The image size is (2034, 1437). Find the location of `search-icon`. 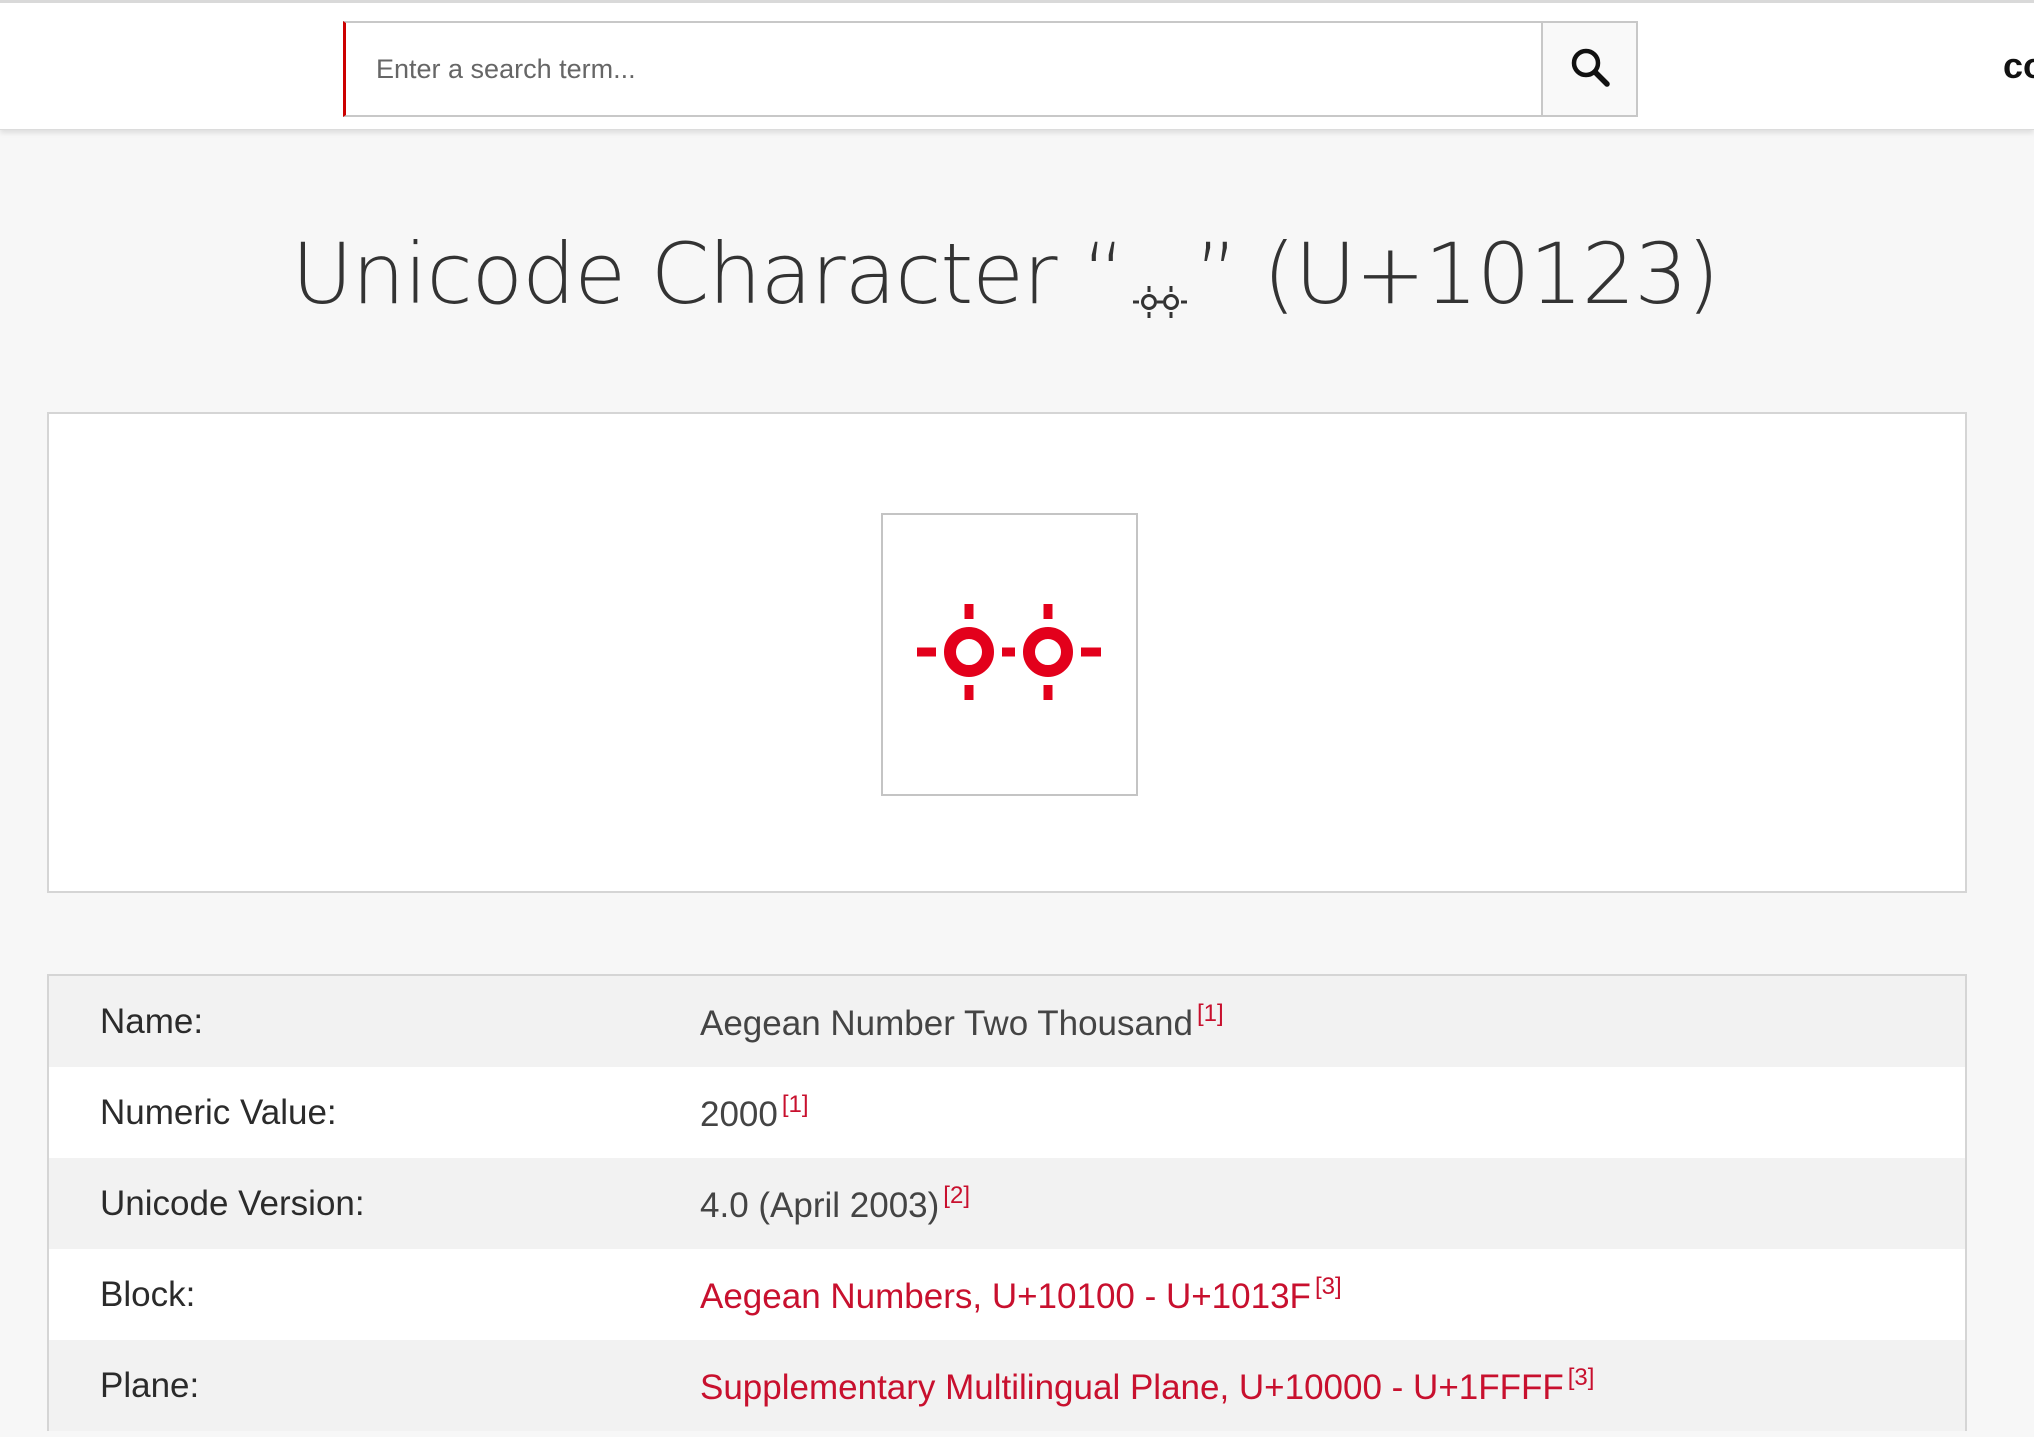

search-icon is located at coordinates (1590, 69).